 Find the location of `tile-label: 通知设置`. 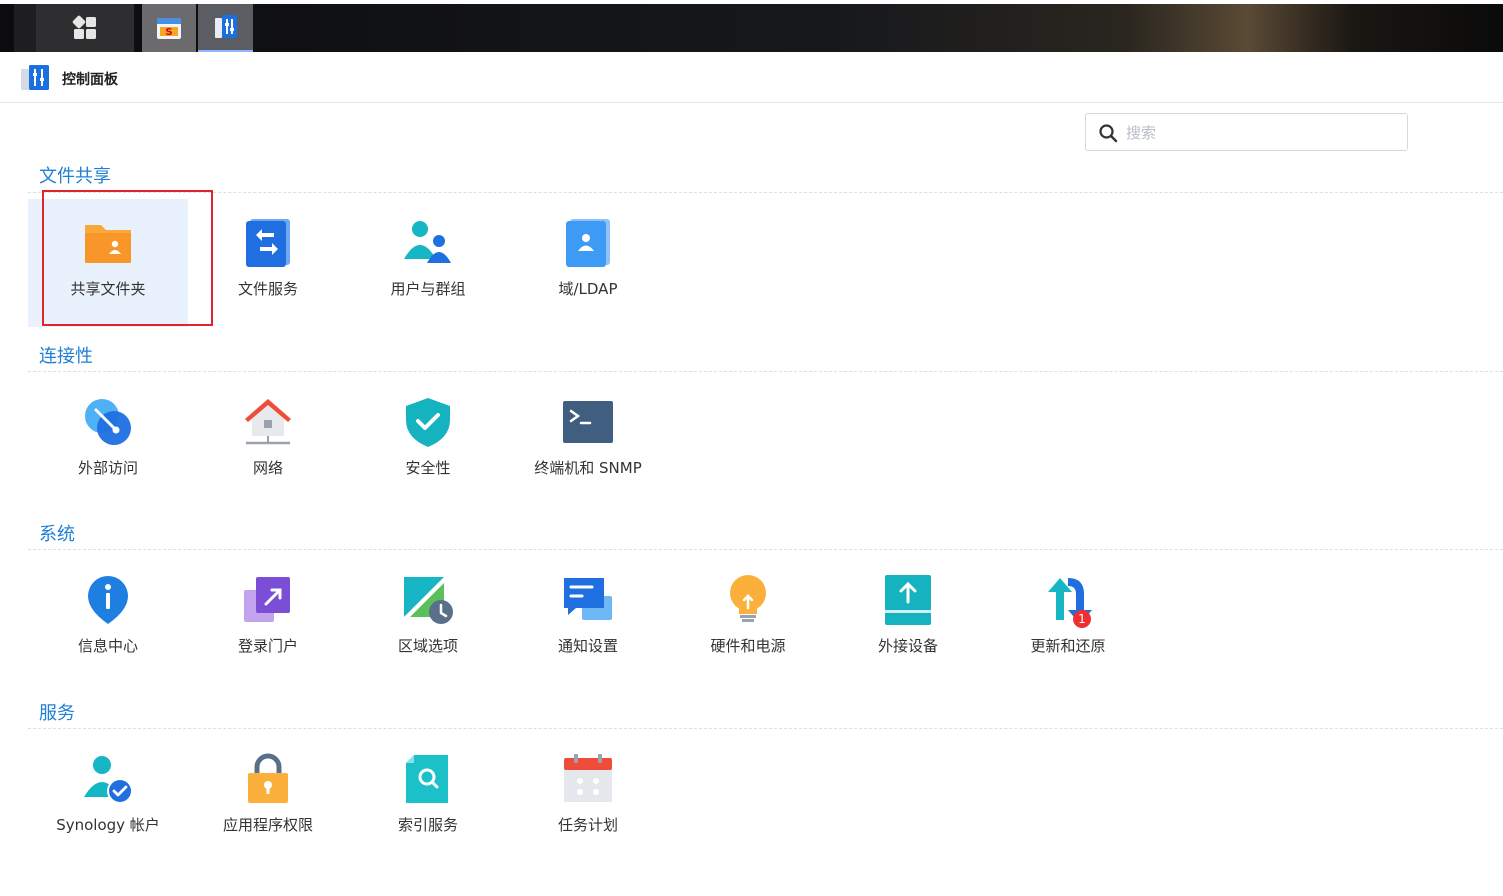

tile-label: 通知设置 is located at coordinates (587, 646).